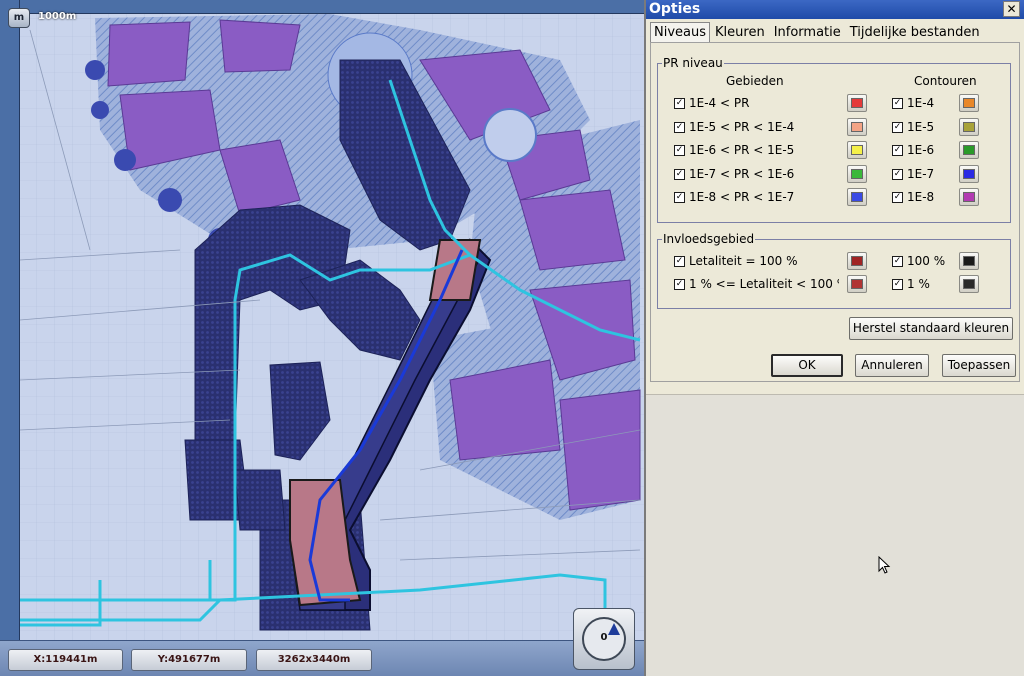  Describe the element at coordinates (931, 328) in the screenshot. I see `reset-colors-button: Herstel standaard kleuren` at that location.